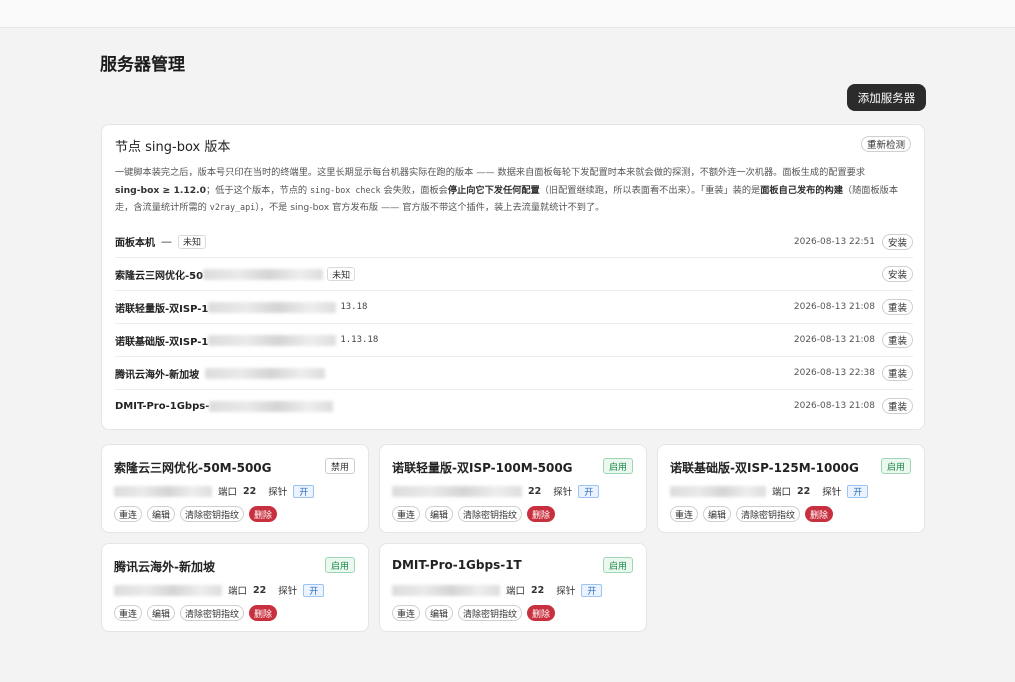  What do you see at coordinates (359, 340) in the screenshot?
I see `version-text: 1.13.18` at bounding box center [359, 340].